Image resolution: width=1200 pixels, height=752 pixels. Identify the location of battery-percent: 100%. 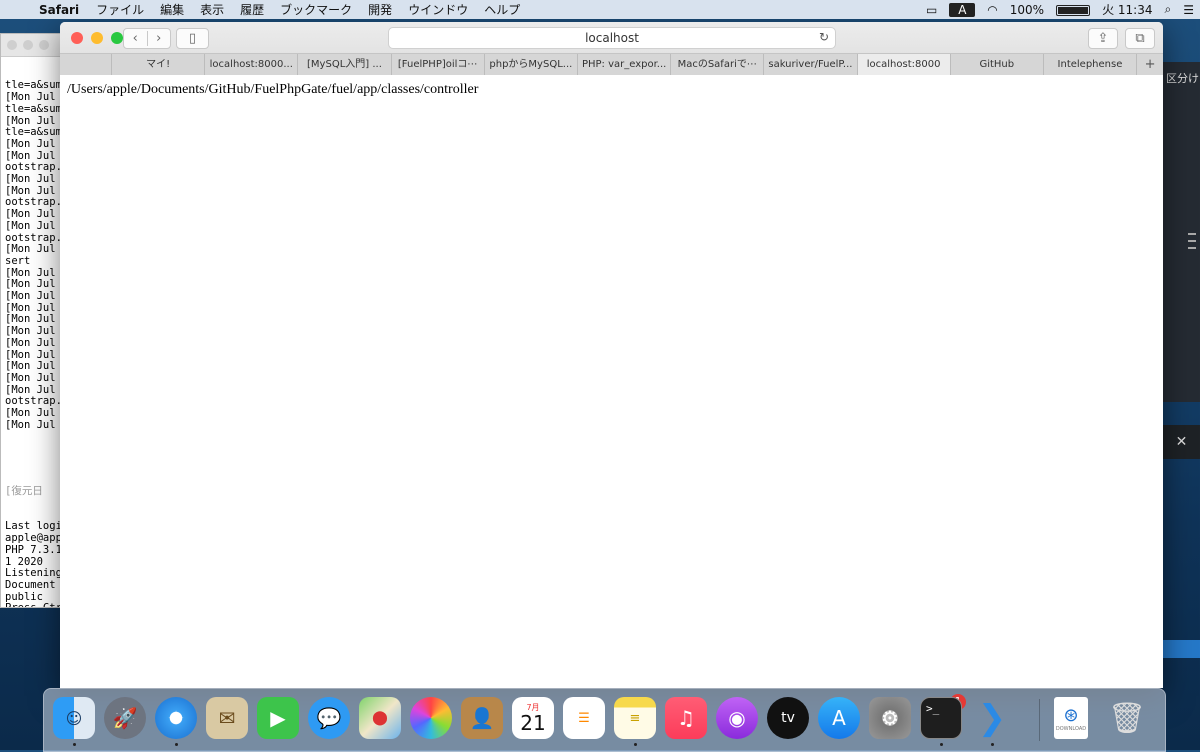
(1027, 10).